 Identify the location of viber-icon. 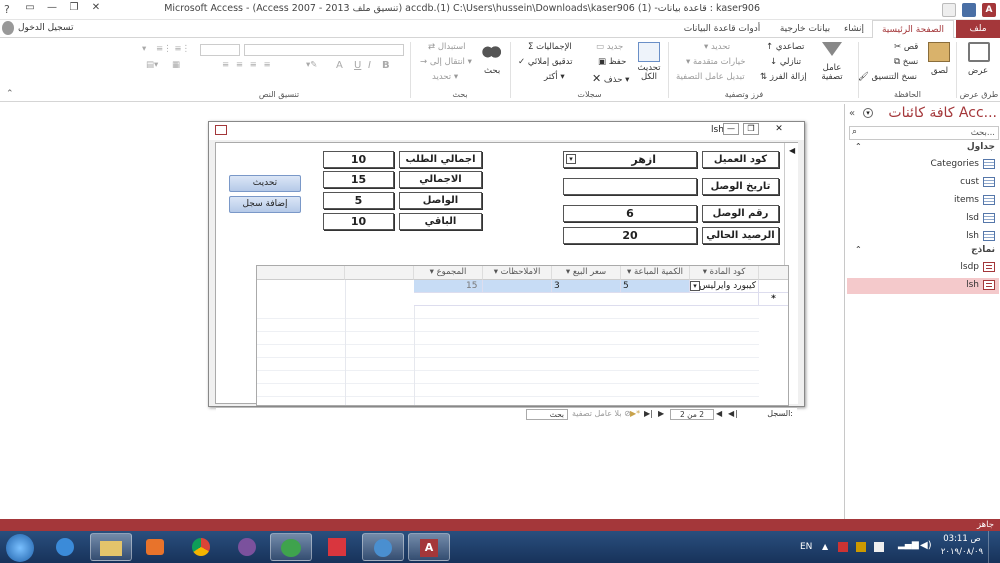
(247, 547).